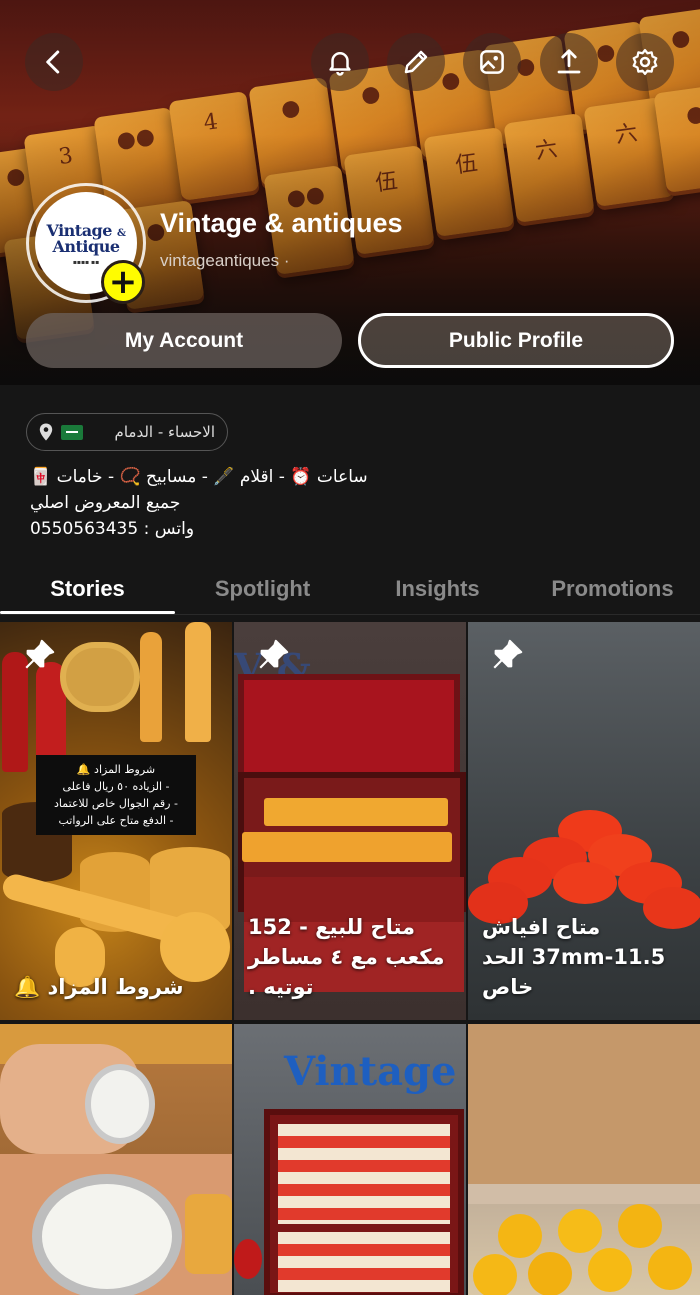 The height and width of the screenshot is (1295, 700). I want to click on bio-line: جميع المعروض اصلي, so click(105, 503).